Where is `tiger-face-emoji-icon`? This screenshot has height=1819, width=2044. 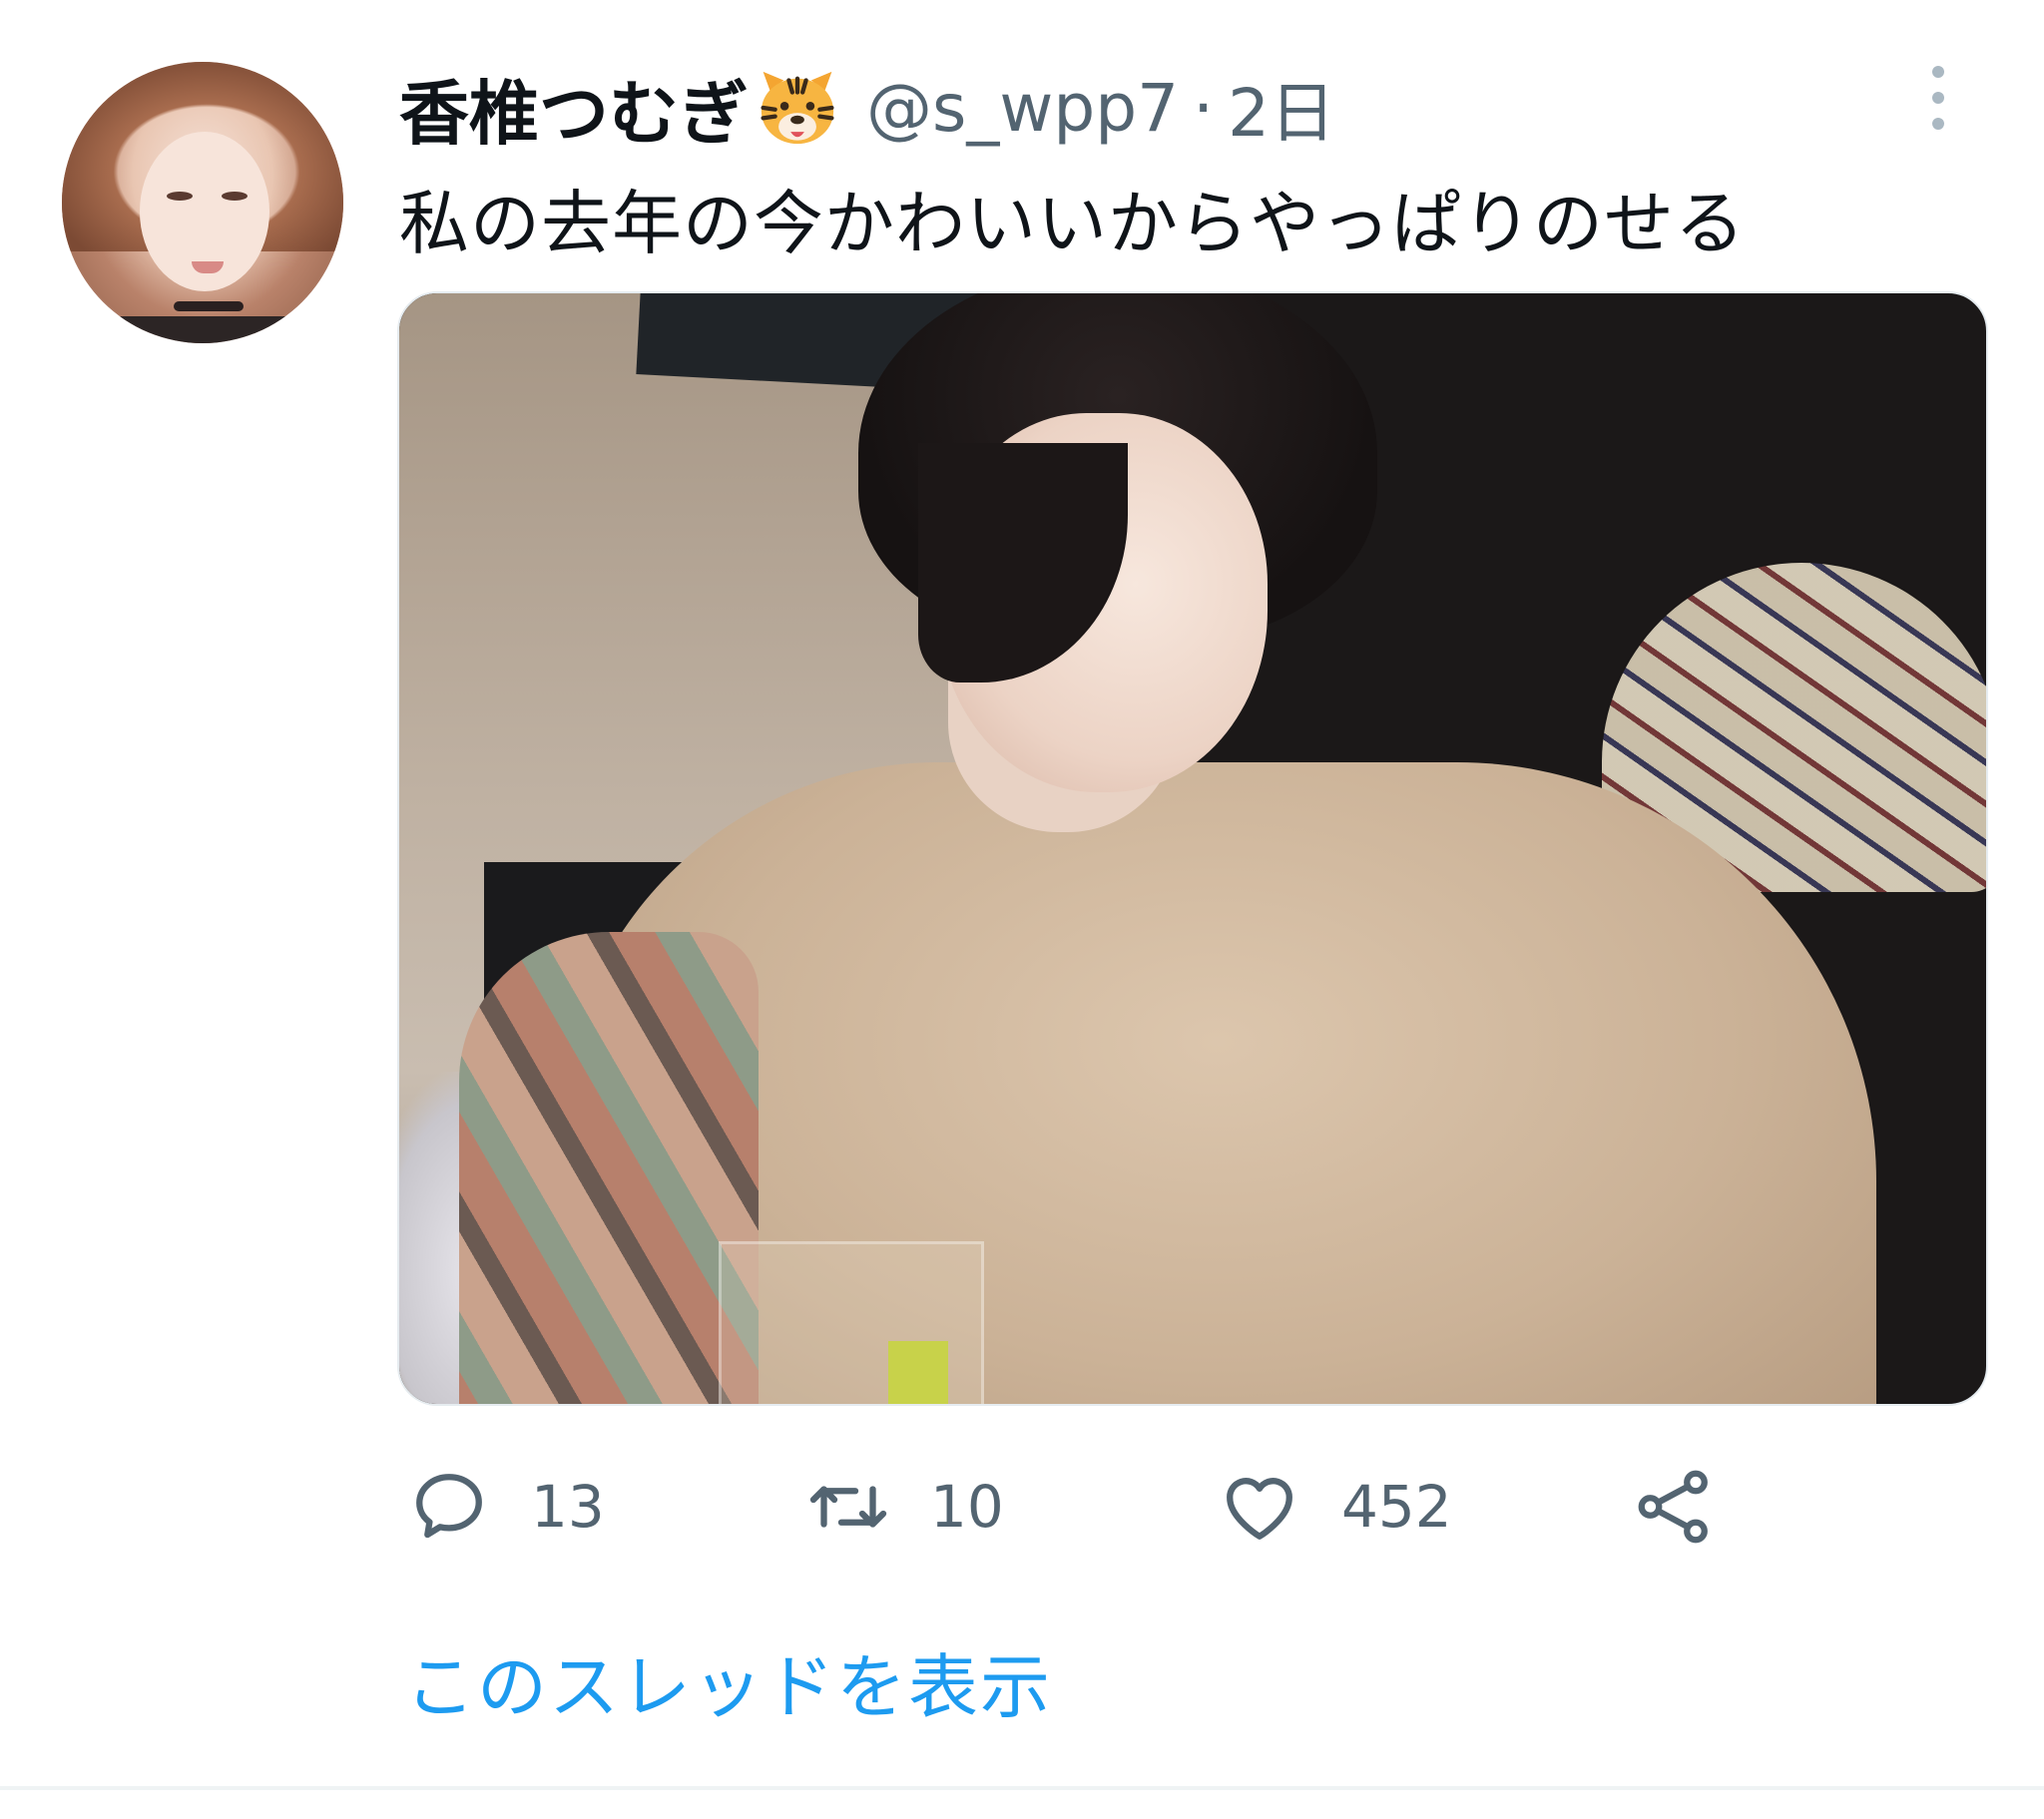
tiger-face-emoji-icon is located at coordinates (797, 108).